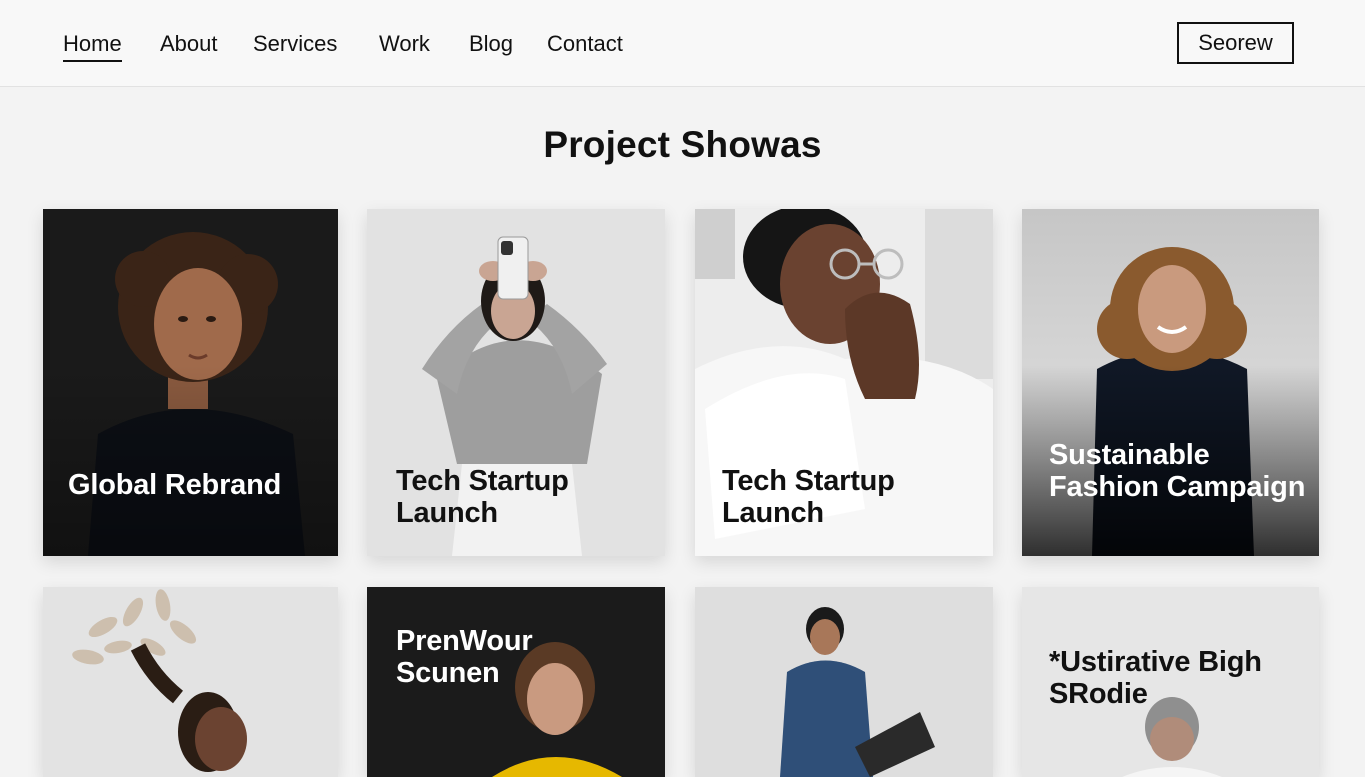 The image size is (1365, 777). I want to click on nav-services: Services, so click(295, 44).